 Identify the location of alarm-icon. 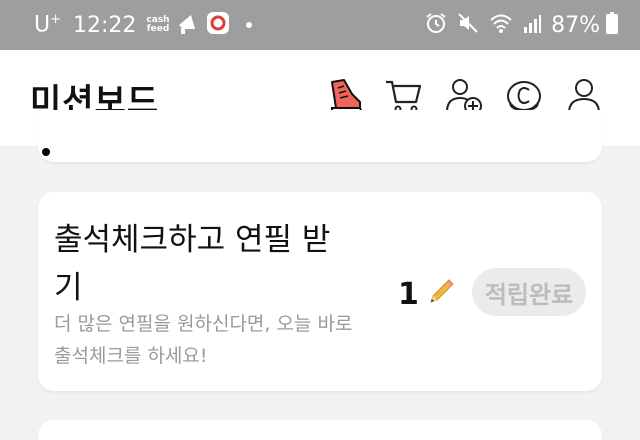
(436, 25).